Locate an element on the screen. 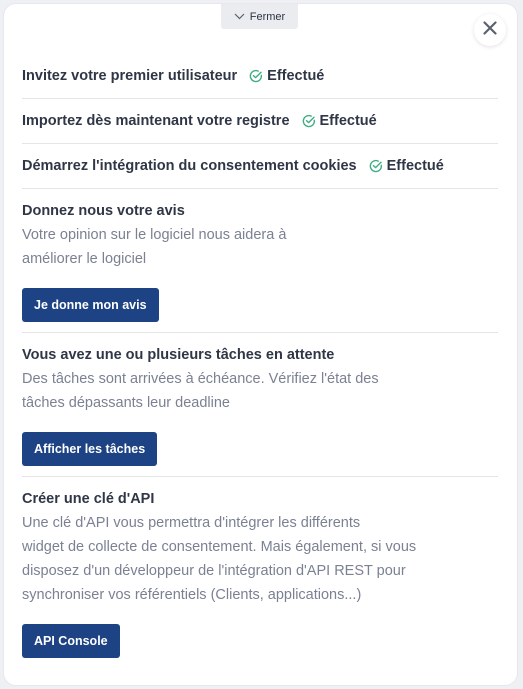  section-title: Créer une clé d'API is located at coordinates (88, 499).